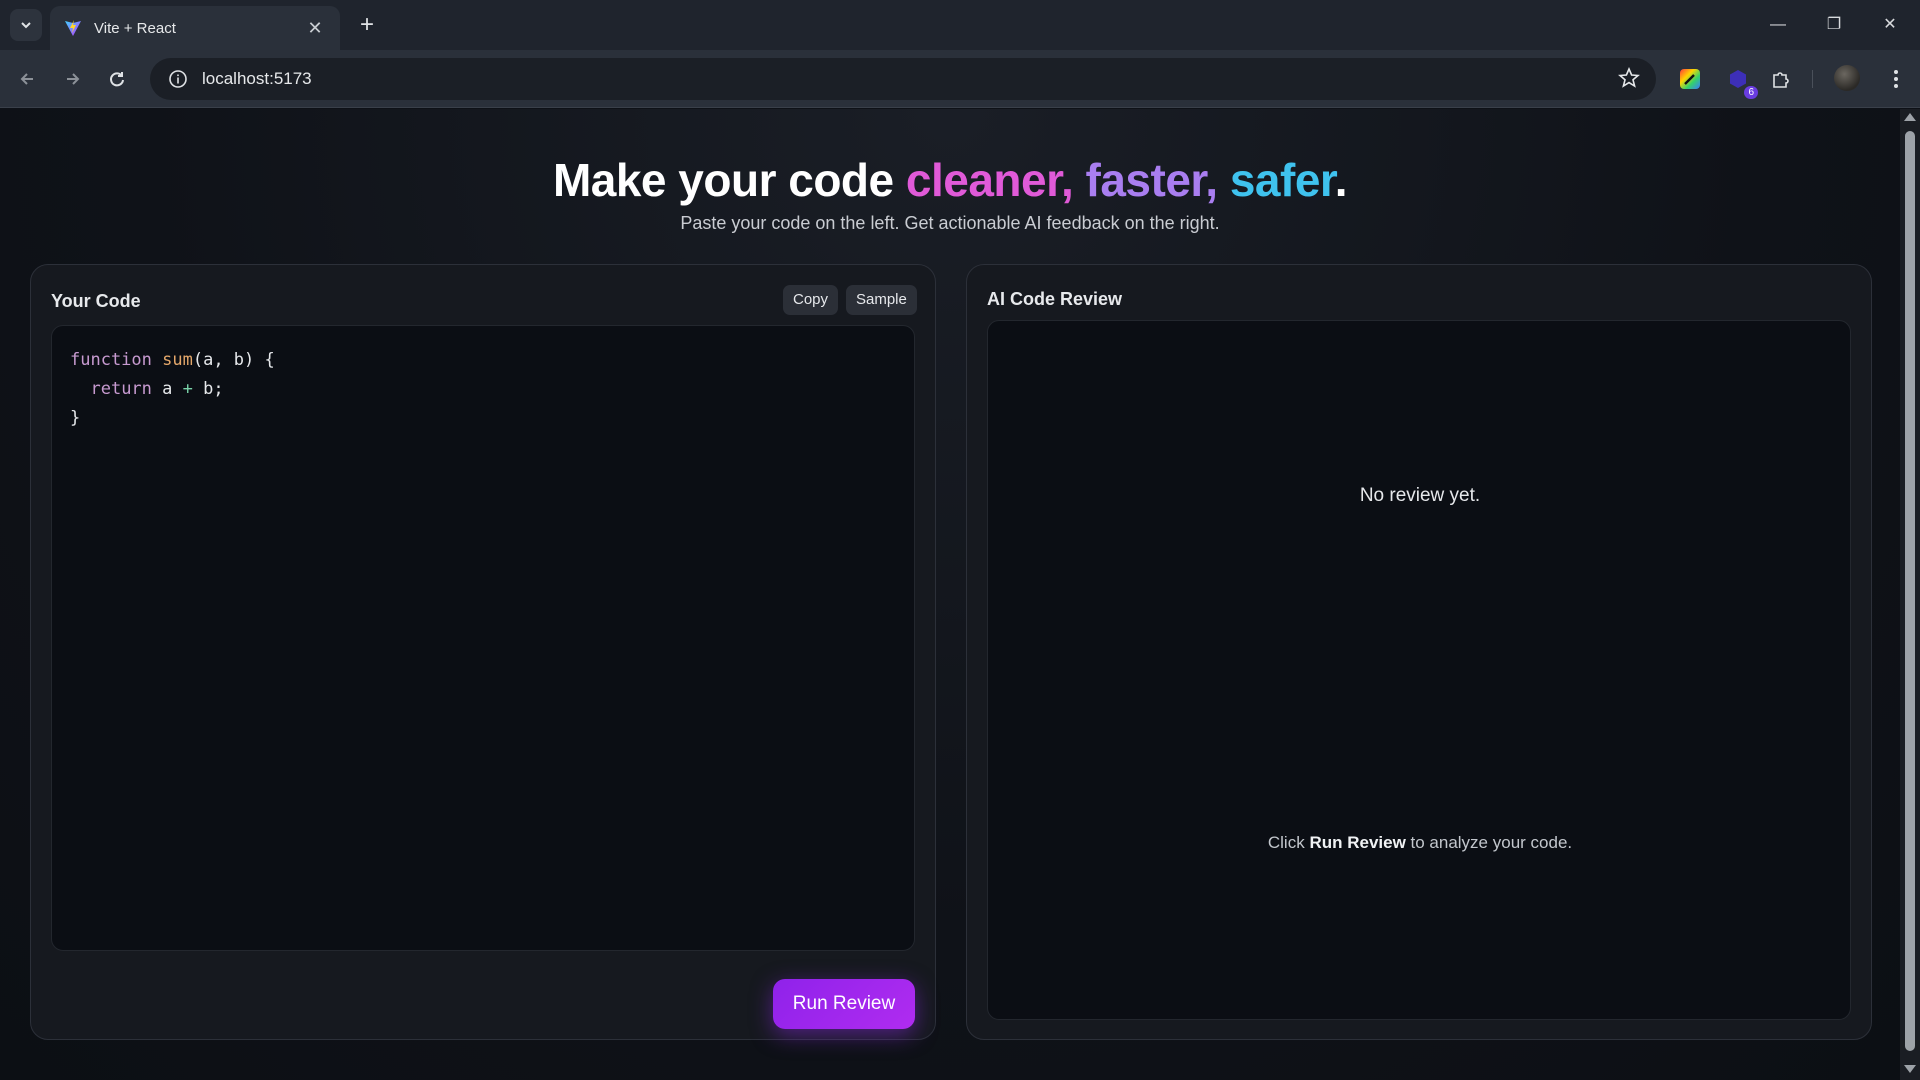  What do you see at coordinates (96, 301) in the screenshot?
I see `editor-panel-title: Your Code` at bounding box center [96, 301].